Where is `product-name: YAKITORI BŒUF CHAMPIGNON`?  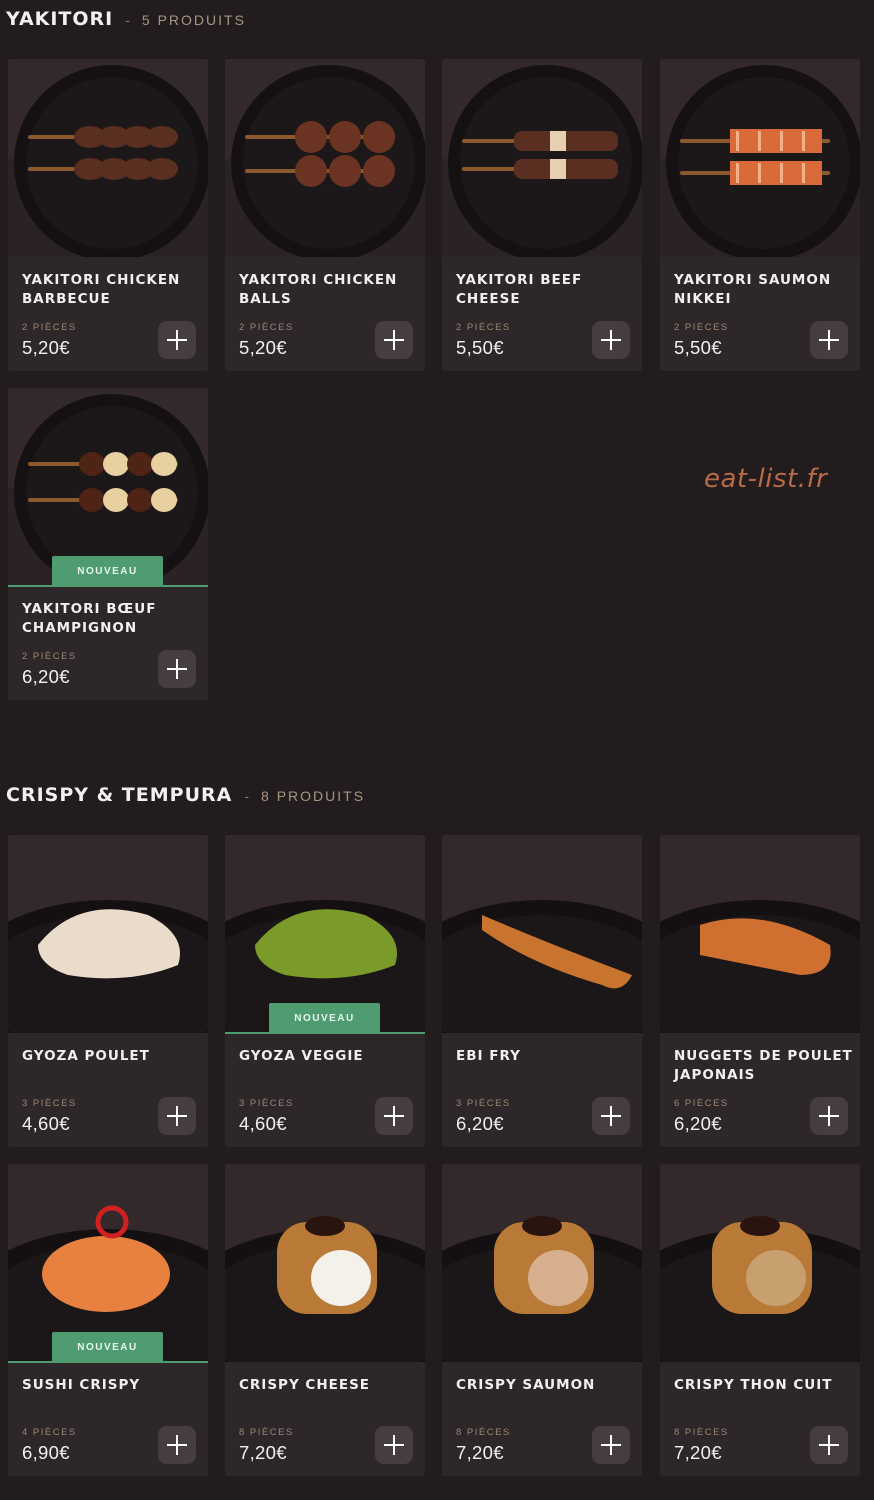
product-name: YAKITORI BŒUF CHAMPIGNON is located at coordinates (89, 618).